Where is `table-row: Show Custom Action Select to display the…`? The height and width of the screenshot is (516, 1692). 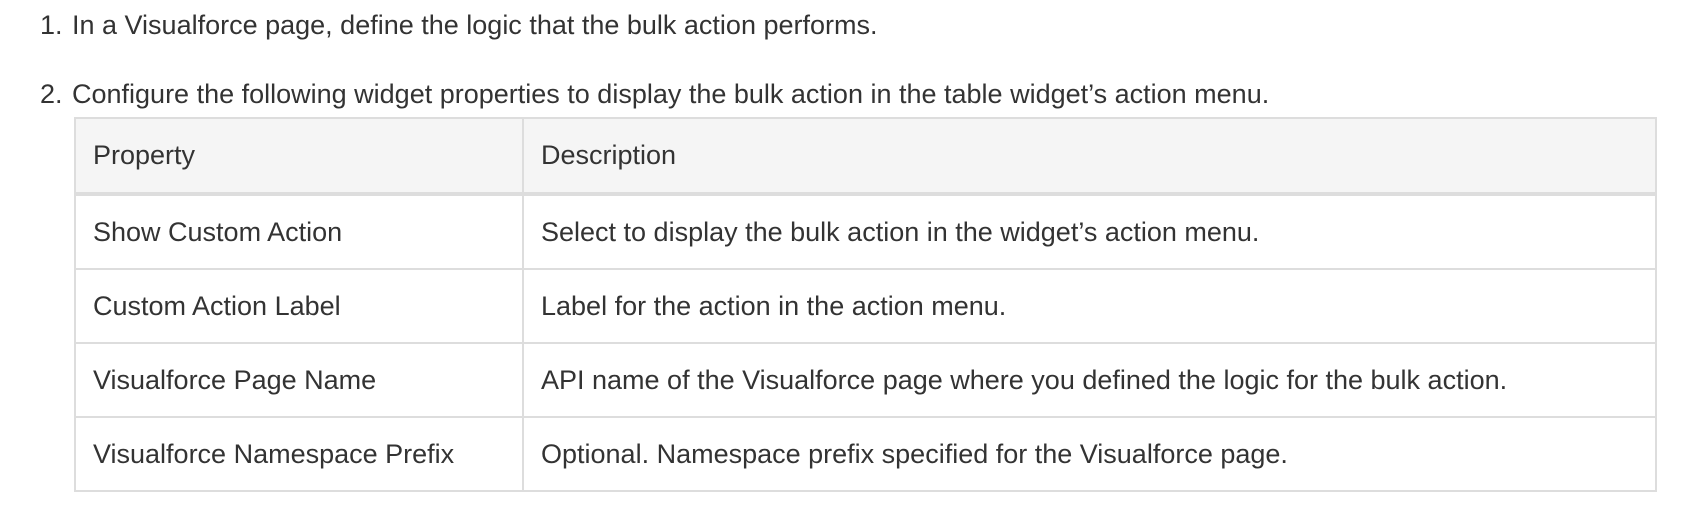
table-row: Show Custom Action Select to display the… is located at coordinates (865, 231).